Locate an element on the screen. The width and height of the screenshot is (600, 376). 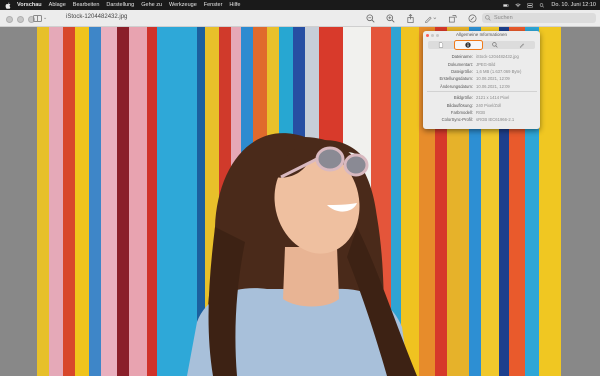
rotate-icon is located at coordinates (452, 18).